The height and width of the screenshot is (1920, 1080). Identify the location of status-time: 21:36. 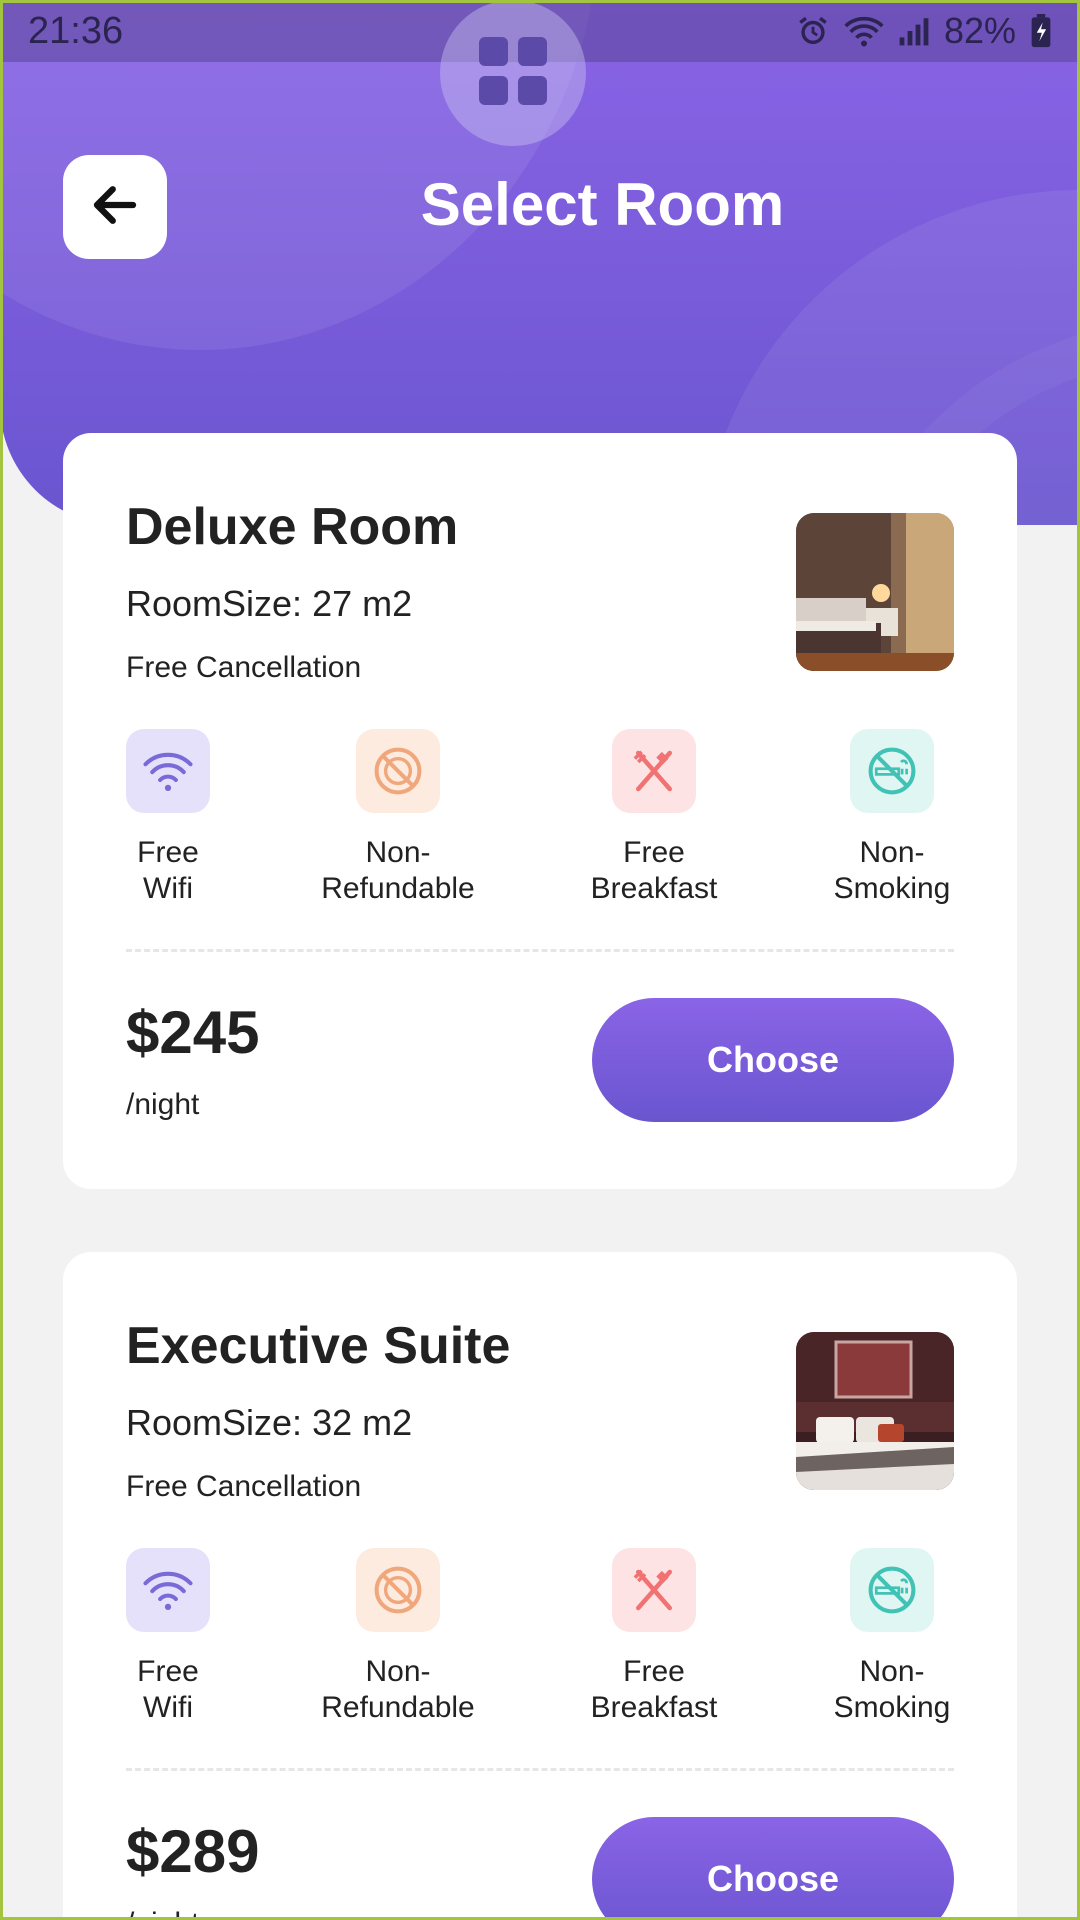
(76, 30).